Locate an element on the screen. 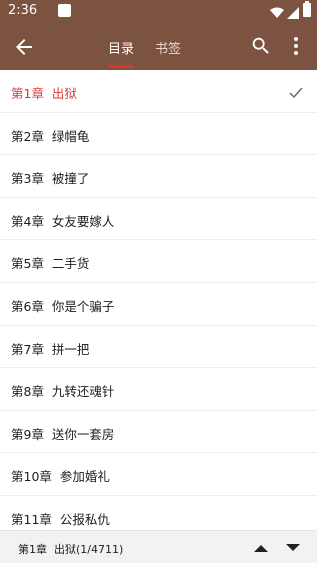  chapter-row: 第6章 你是个骗子 is located at coordinates (158, 304).